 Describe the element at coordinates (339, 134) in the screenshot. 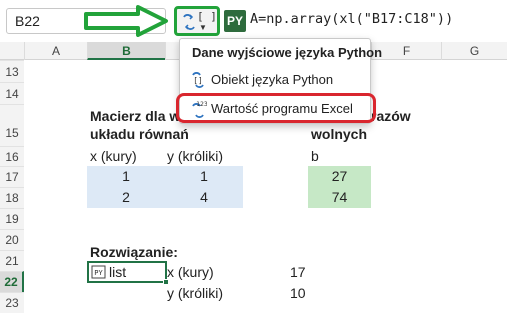

I see `heading-text: wolnych` at that location.